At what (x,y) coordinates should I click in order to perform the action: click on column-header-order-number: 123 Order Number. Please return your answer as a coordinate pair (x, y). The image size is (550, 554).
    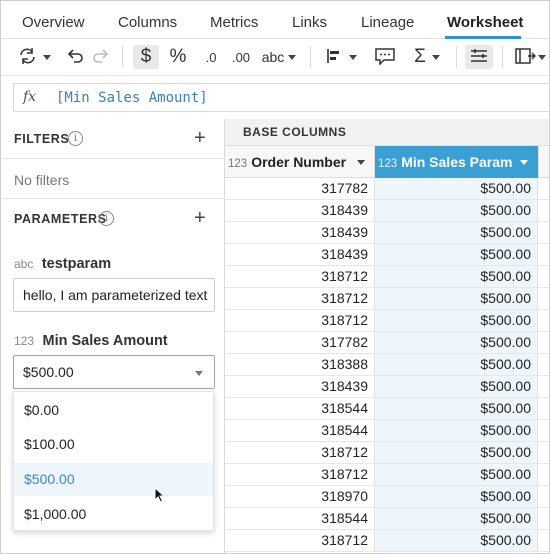
    Looking at the image, I should click on (300, 162).